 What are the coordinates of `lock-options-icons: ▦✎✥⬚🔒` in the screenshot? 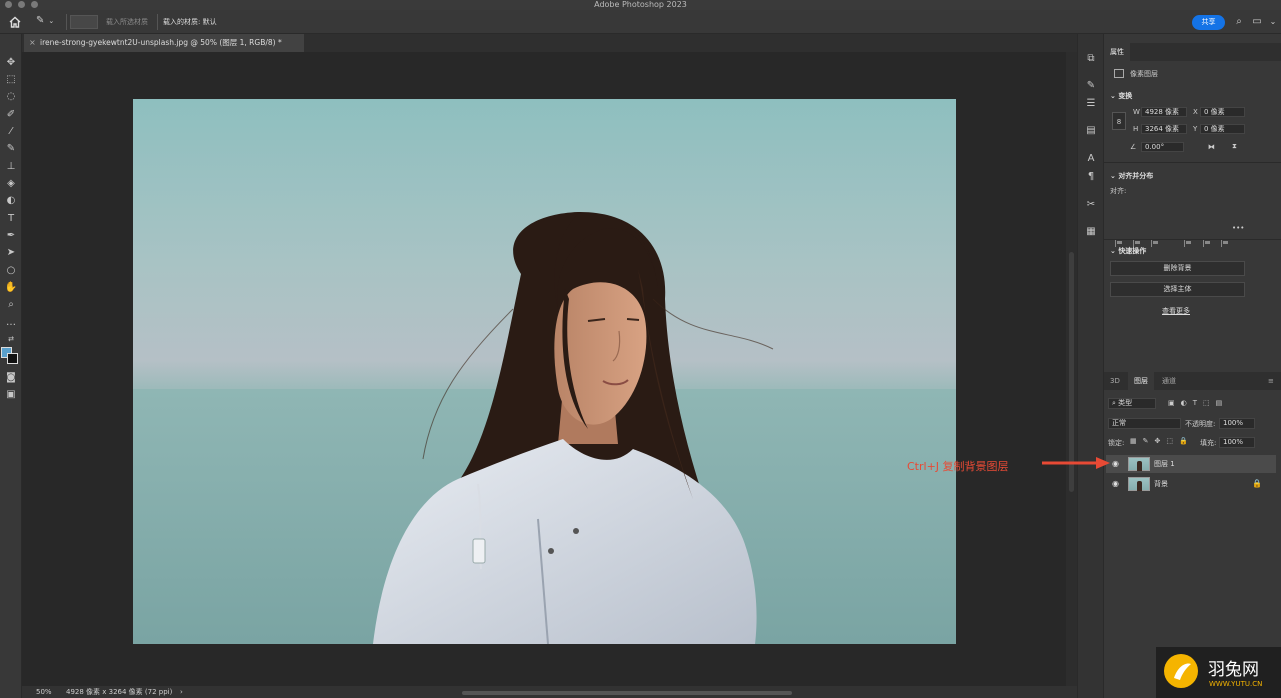 It's located at (1162, 441).